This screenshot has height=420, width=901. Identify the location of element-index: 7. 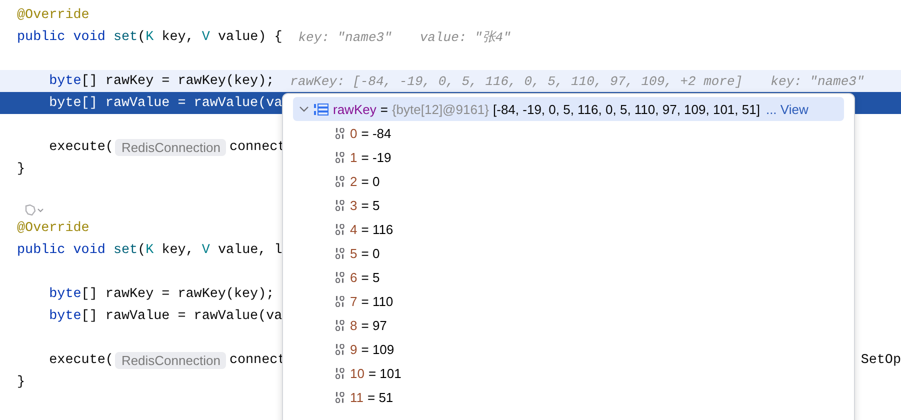
(354, 301).